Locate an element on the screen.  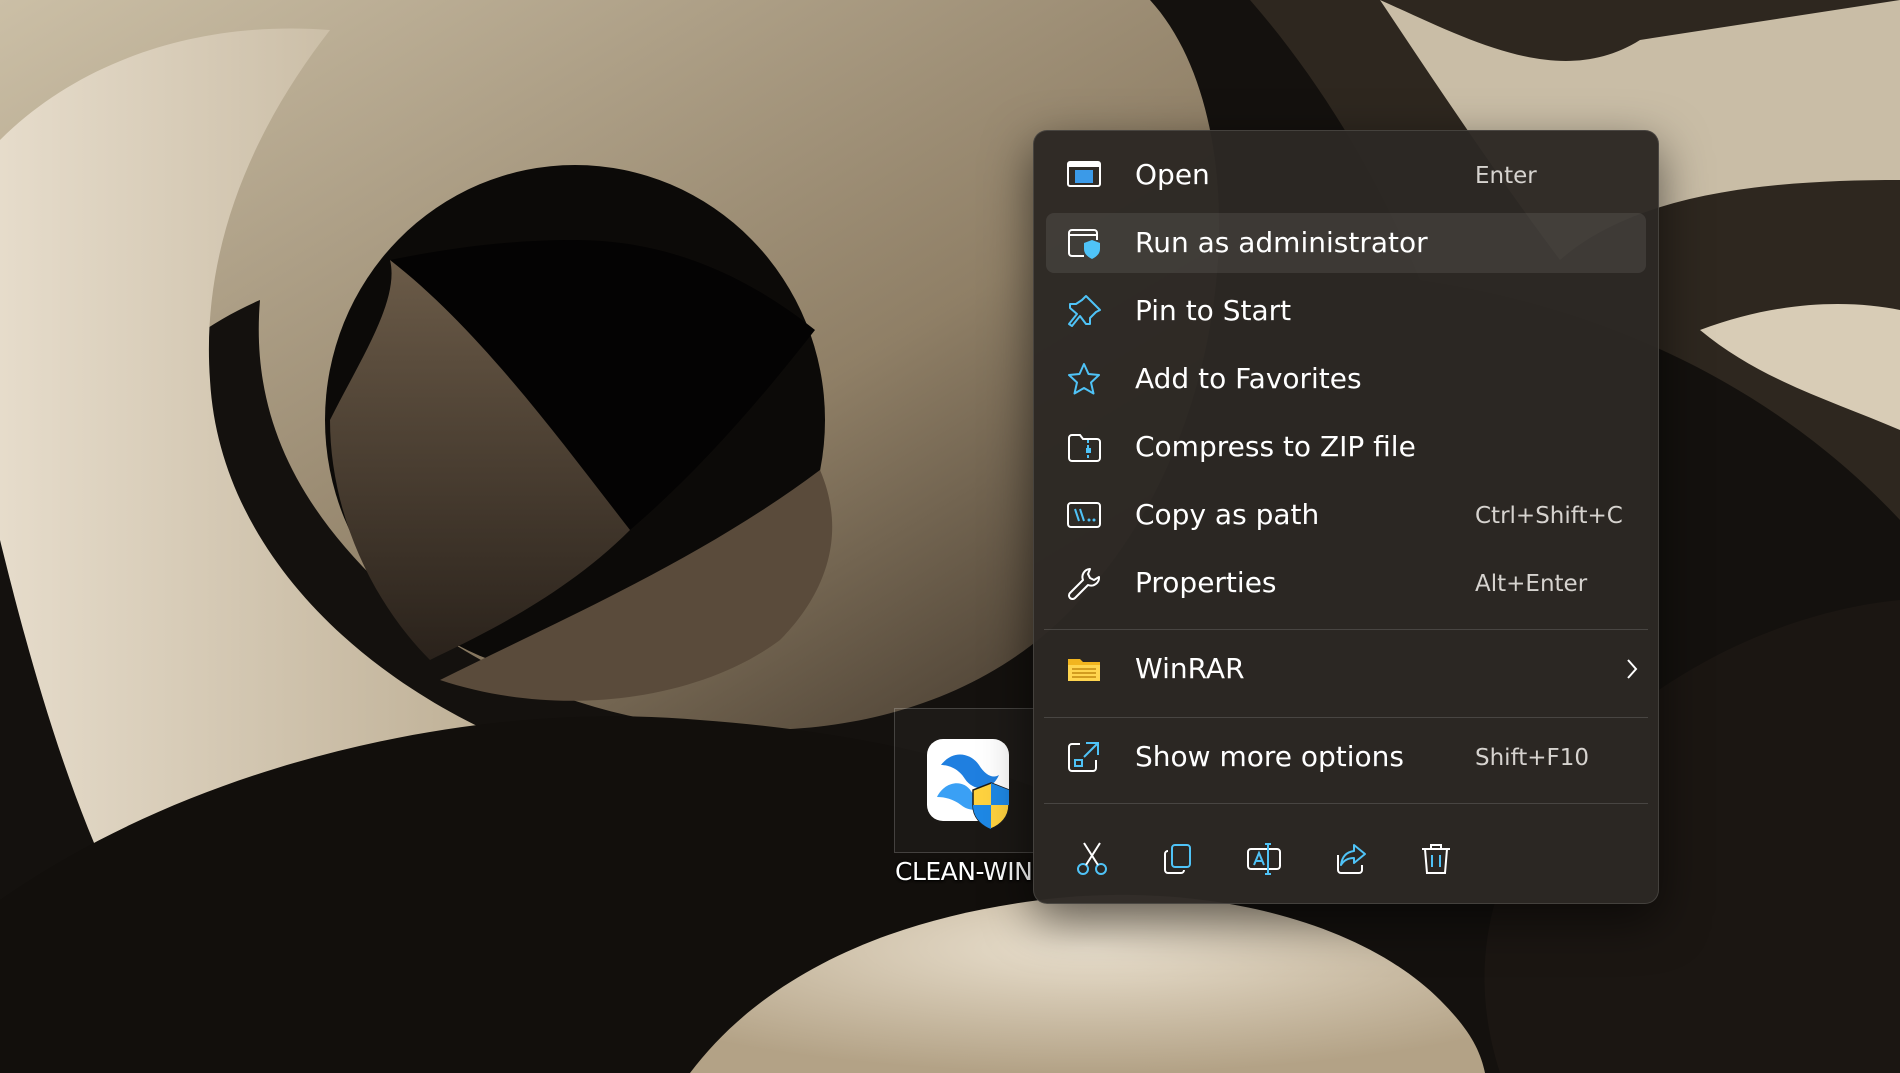
copy-button is located at coordinates (1178, 859).